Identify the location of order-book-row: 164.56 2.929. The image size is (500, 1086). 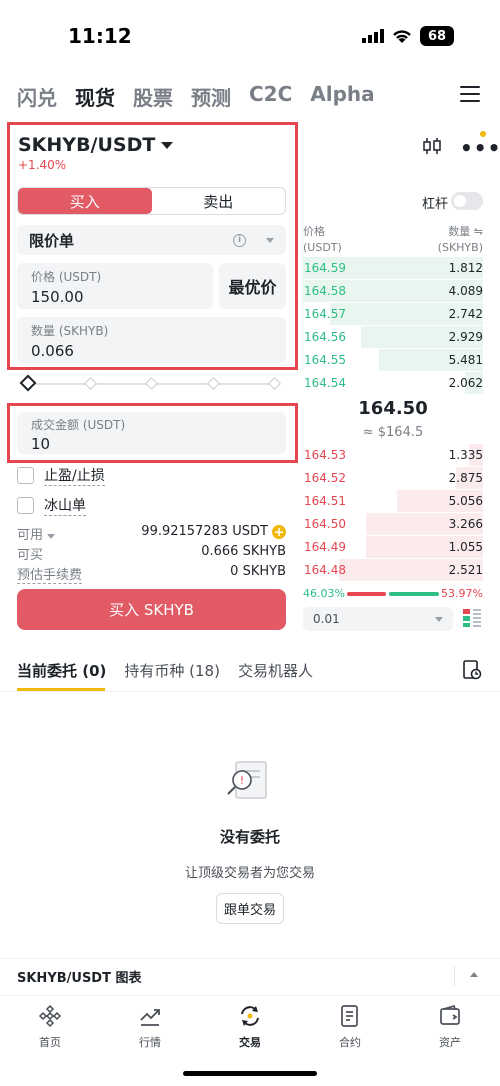
(393, 337).